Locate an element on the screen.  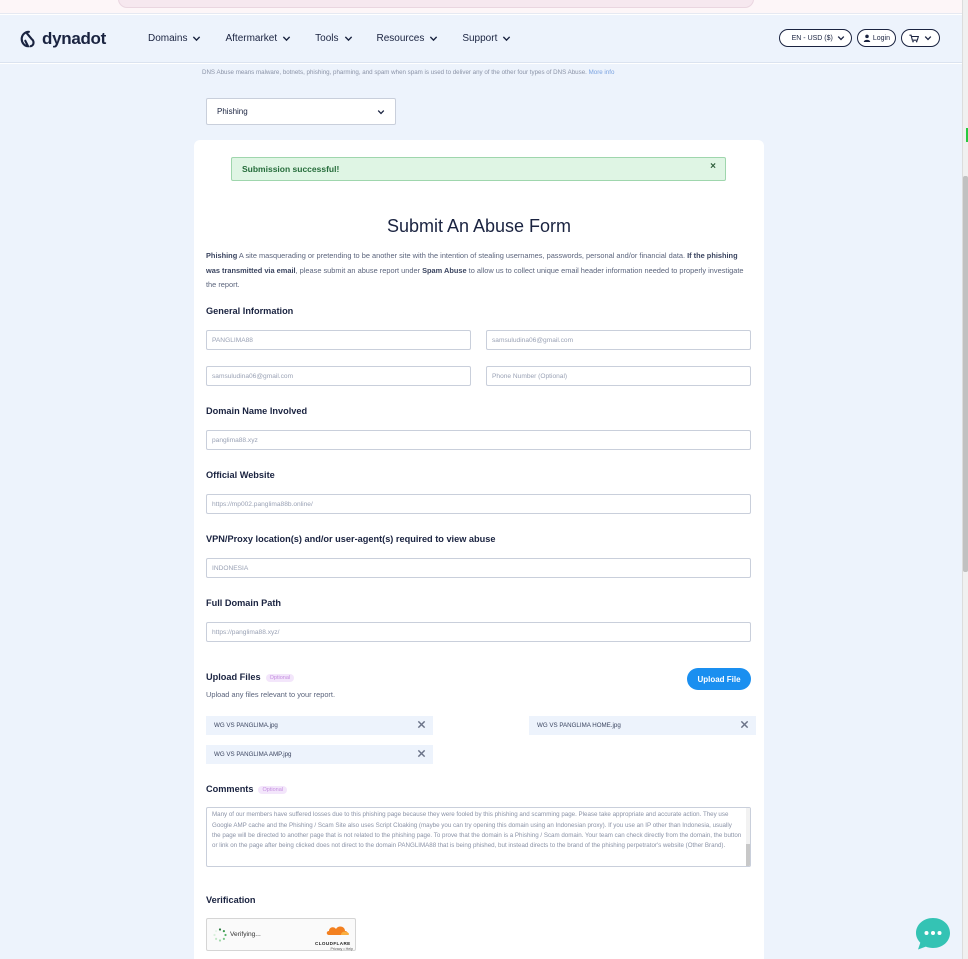
cloudflare-badge: CLOUDFLARE Privacy • Help is located at coordinates (334, 937).